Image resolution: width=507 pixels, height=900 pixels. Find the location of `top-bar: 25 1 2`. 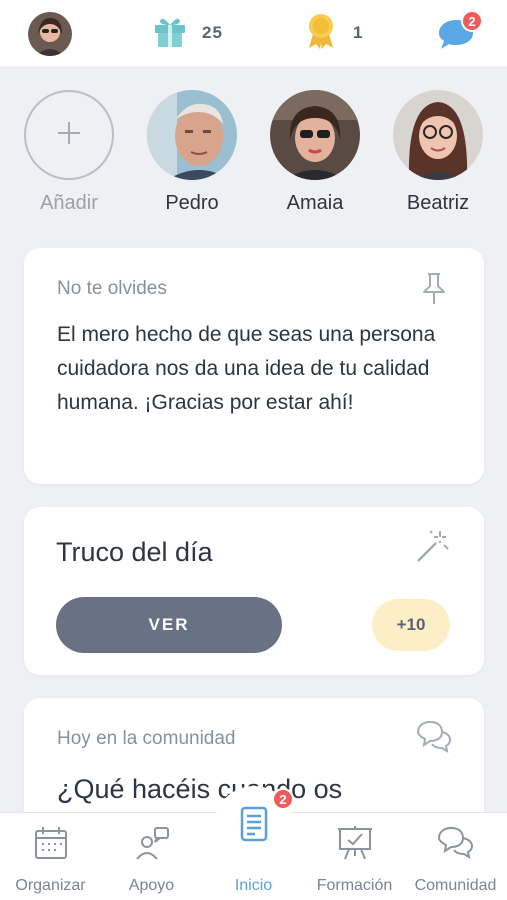

top-bar: 25 1 2 is located at coordinates (253, 33).